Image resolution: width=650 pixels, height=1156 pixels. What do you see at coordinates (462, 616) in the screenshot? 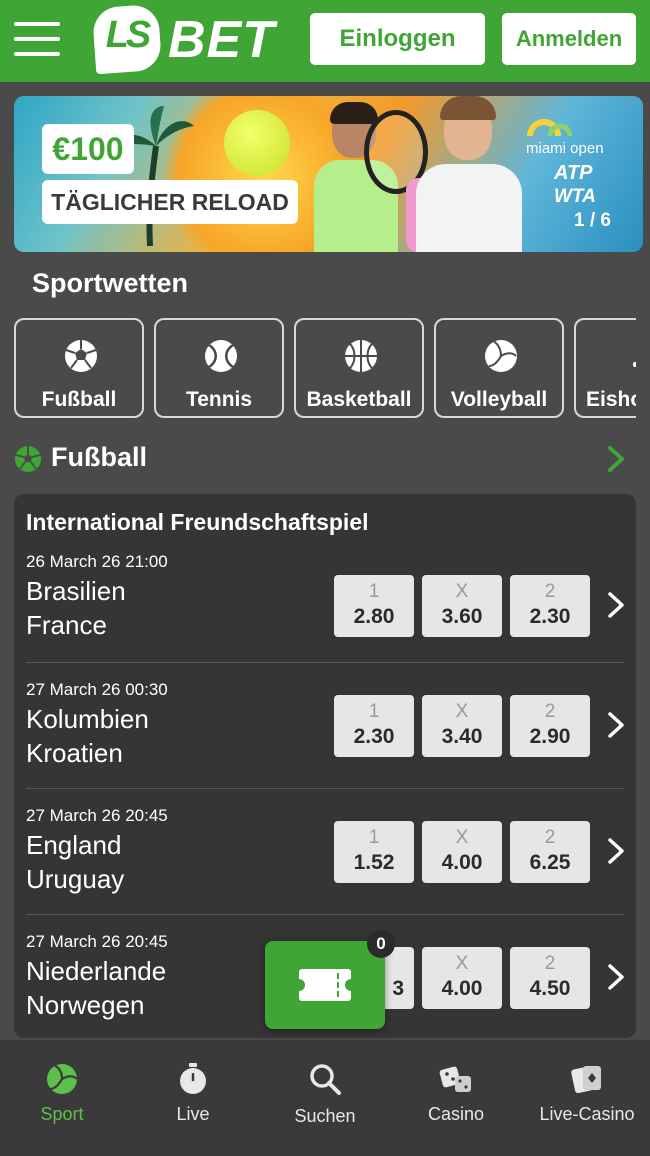
I see `odd-value: 3.60` at bounding box center [462, 616].